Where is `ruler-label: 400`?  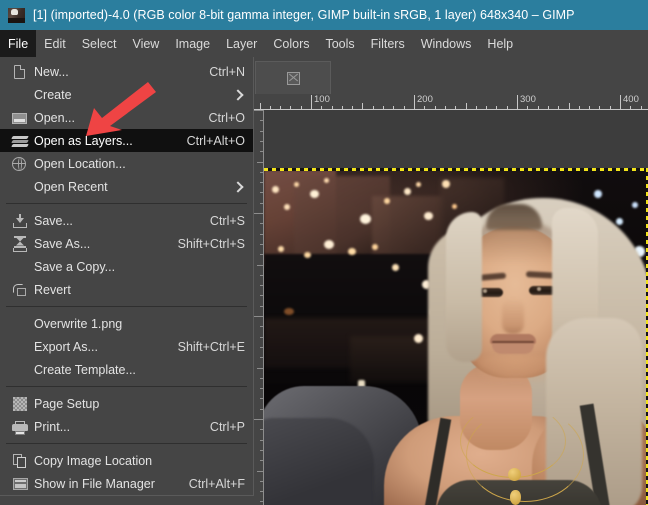 ruler-label: 400 is located at coordinates (631, 99).